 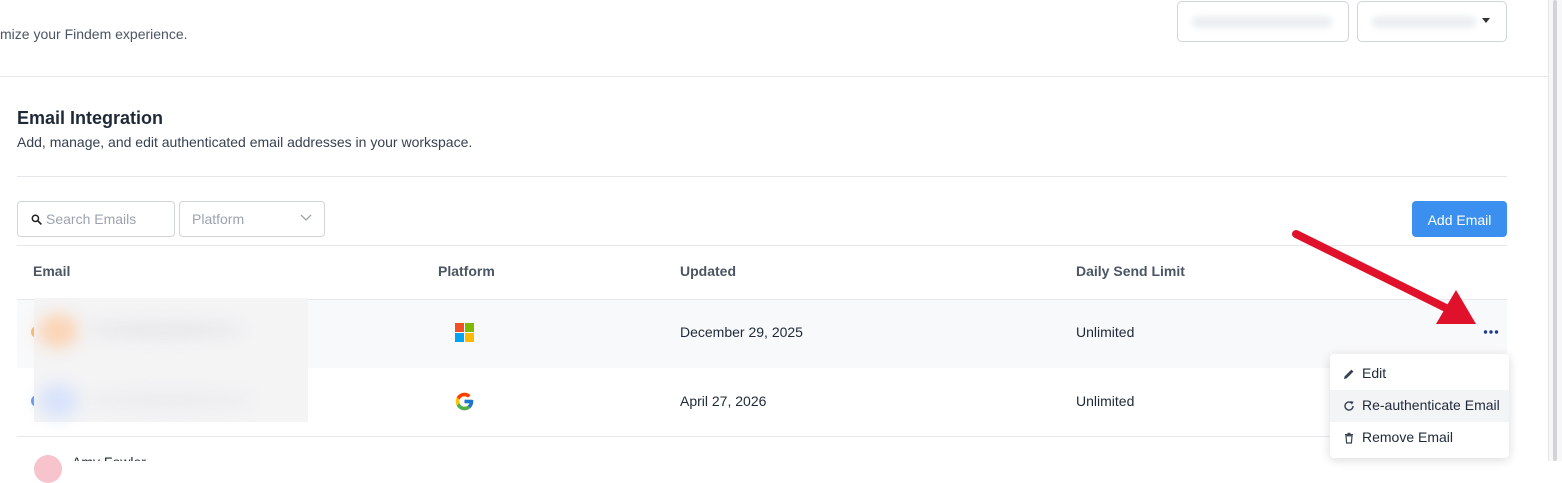 I want to click on menu-item-label: Remove Email, so click(x=1408, y=437).